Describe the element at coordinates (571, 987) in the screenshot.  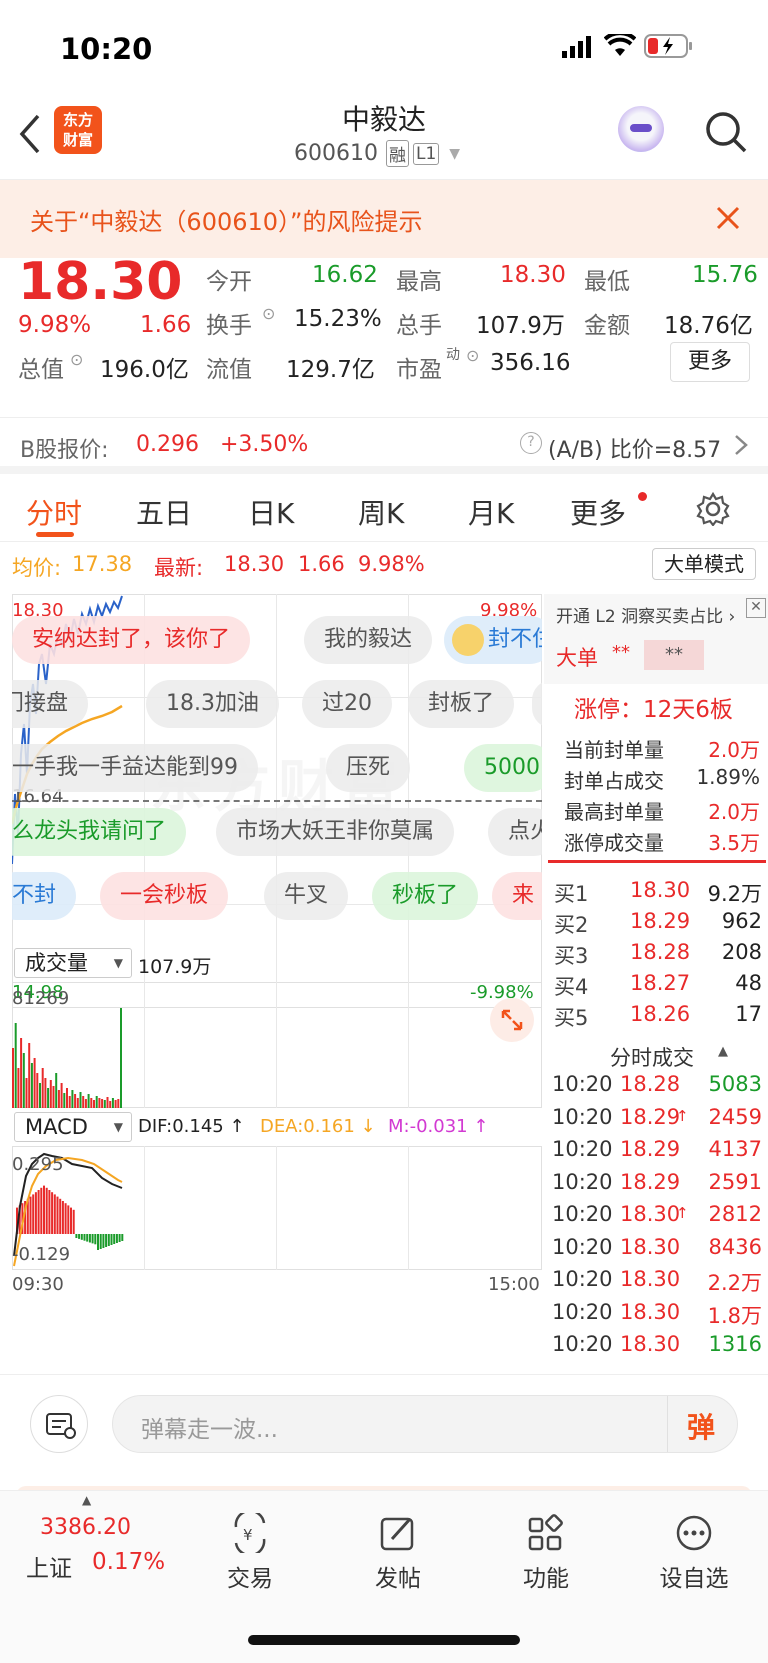
I see `bid-level: 买4` at that location.